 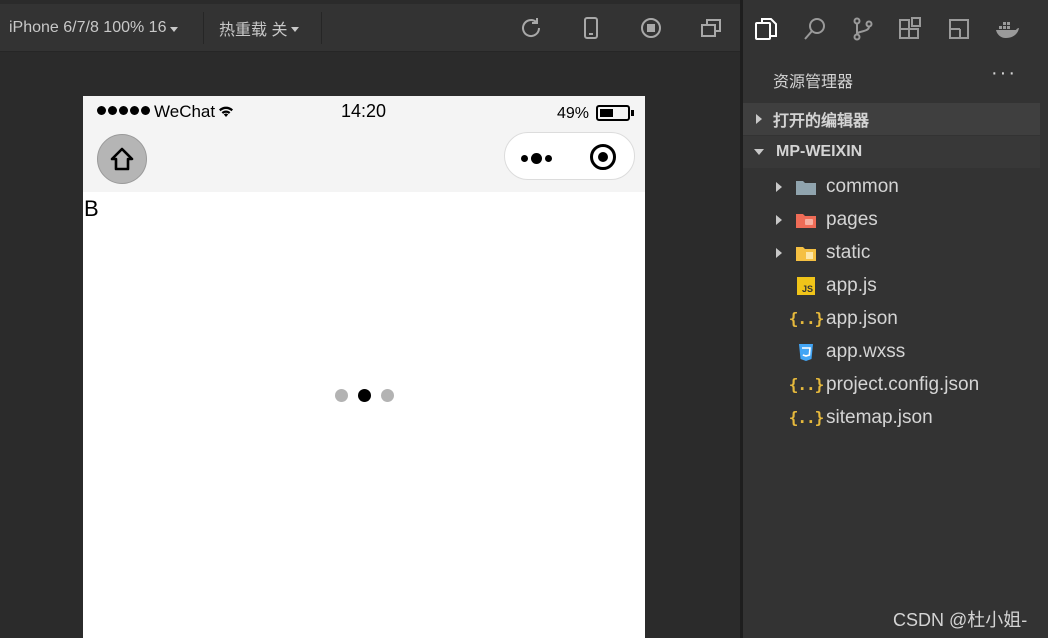 What do you see at coordinates (848, 252) in the screenshot?
I see `tree-item-label: static` at bounding box center [848, 252].